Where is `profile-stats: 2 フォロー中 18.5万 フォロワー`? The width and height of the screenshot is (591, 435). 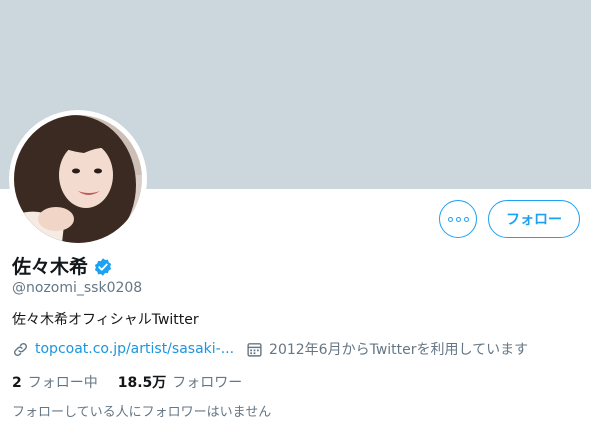
profile-stats: 2 フォロー中 18.5万 フォロワー is located at coordinates (137, 382).